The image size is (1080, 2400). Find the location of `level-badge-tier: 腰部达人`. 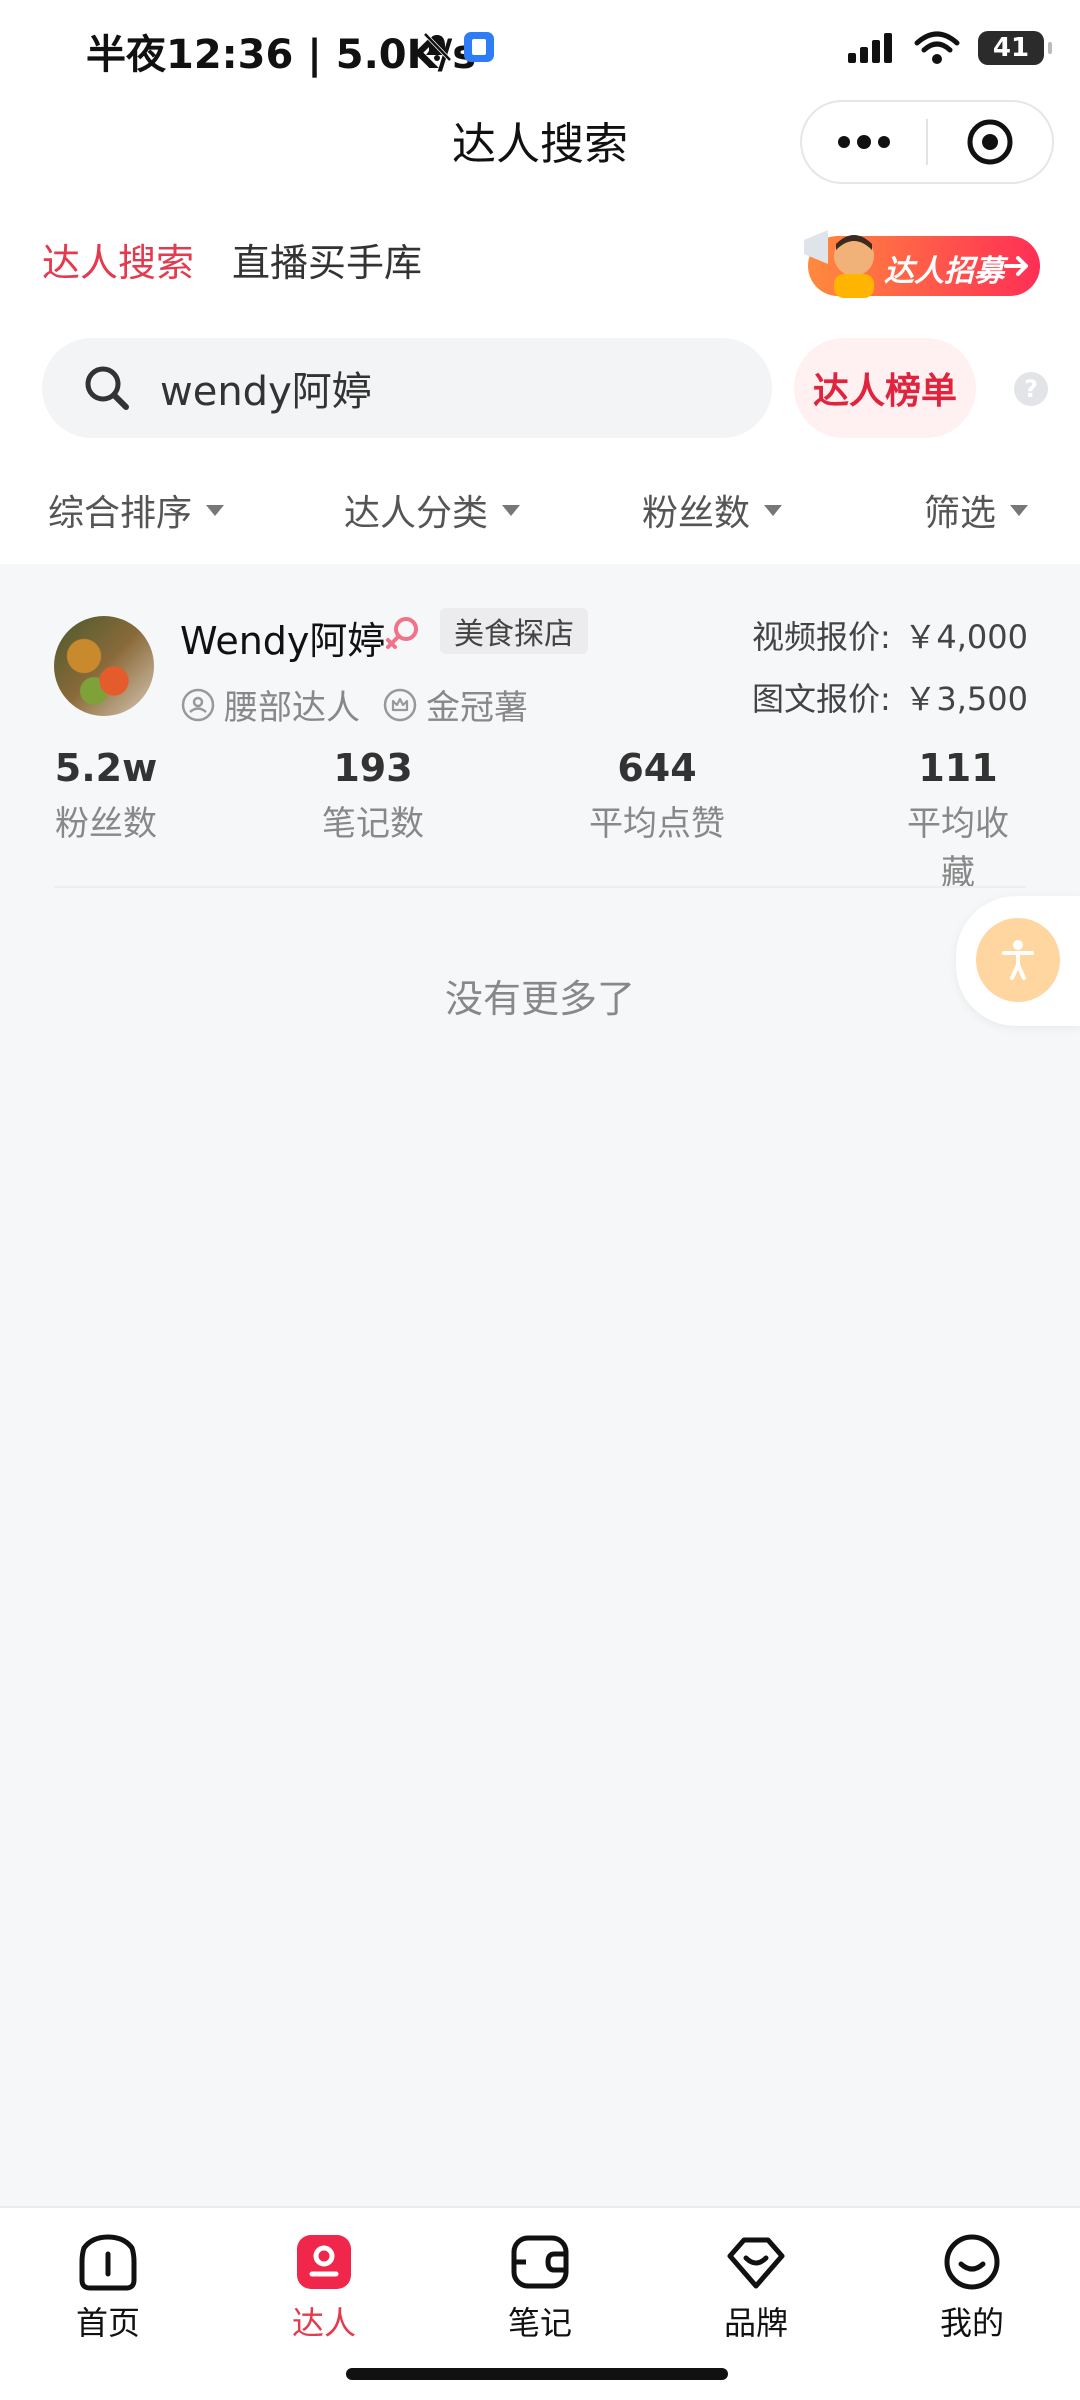

level-badge-tier: 腰部达人 is located at coordinates (270, 704).